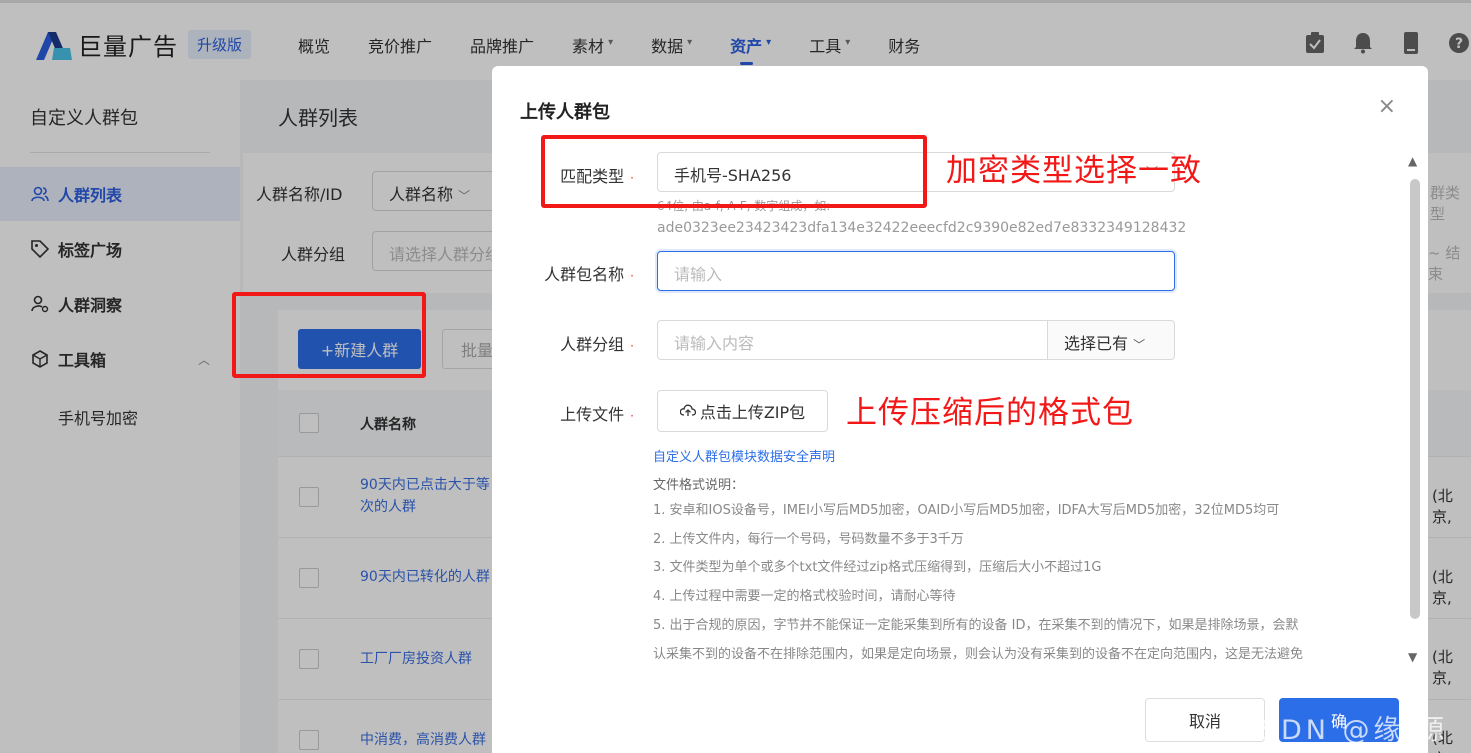 The width and height of the screenshot is (1471, 753). What do you see at coordinates (687, 411) in the screenshot?
I see `cloud-upload-icon` at bounding box center [687, 411].